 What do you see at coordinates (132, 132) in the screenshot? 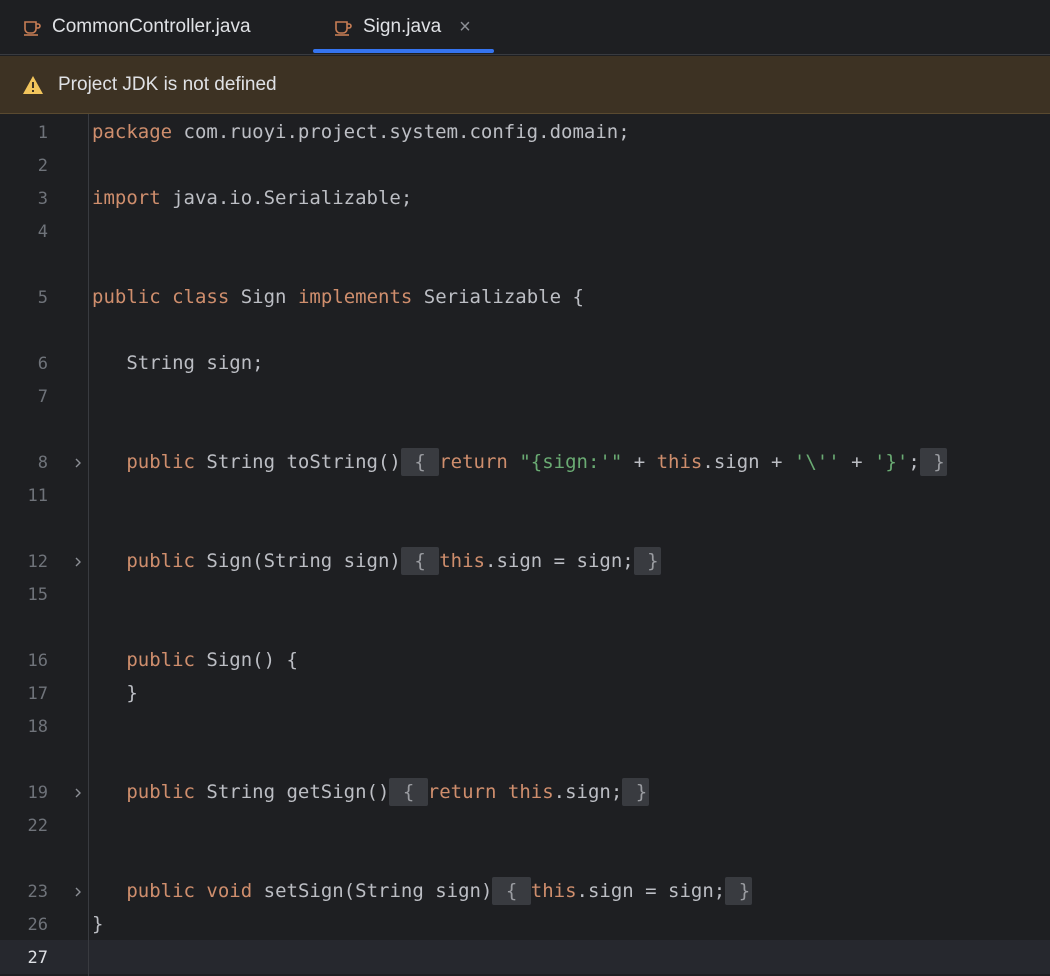
I see `keyword: package` at bounding box center [132, 132].